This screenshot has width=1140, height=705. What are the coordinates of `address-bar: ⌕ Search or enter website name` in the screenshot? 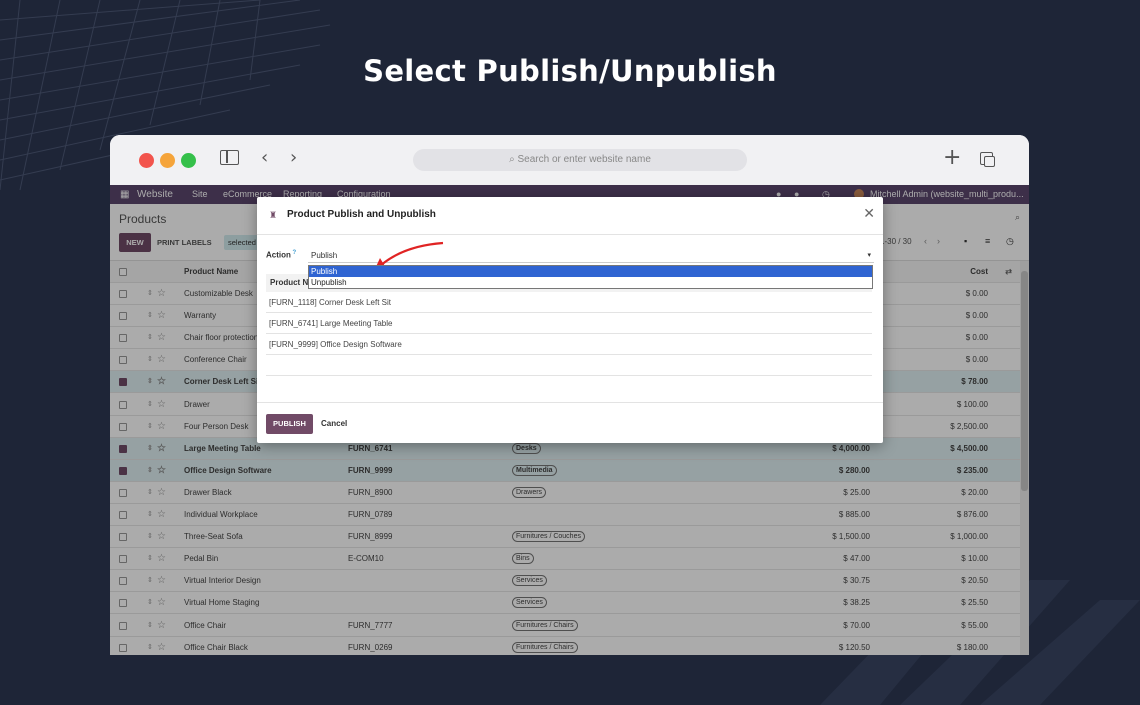 It's located at (580, 160).